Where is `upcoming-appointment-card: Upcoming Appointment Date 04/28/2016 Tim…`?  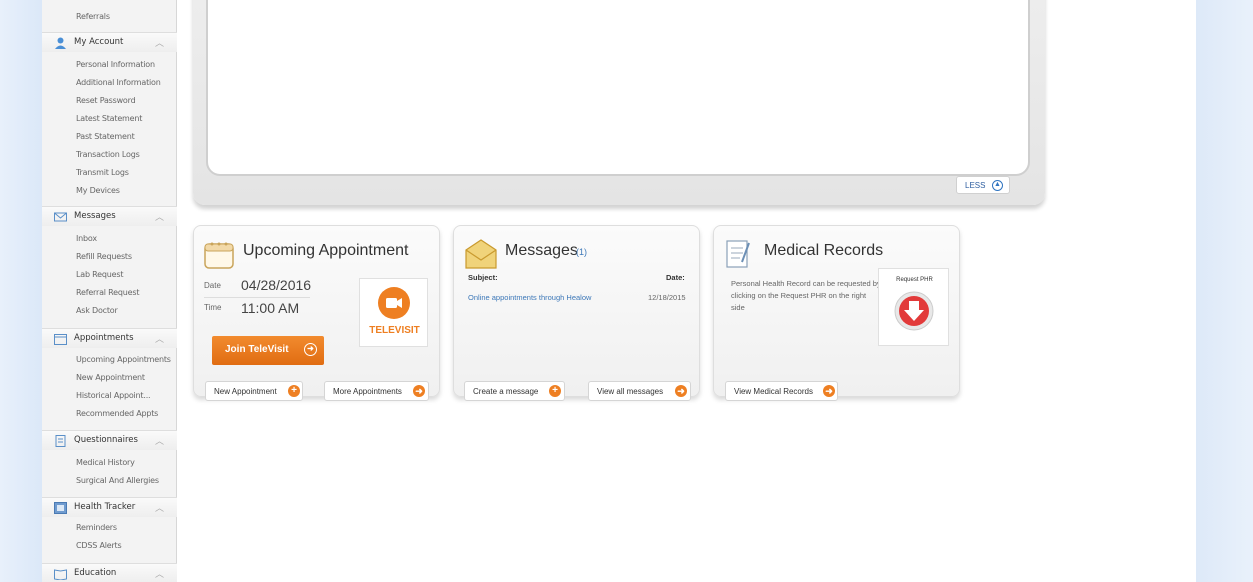
upcoming-appointment-card: Upcoming Appointment Date 04/28/2016 Tim… is located at coordinates (316, 313).